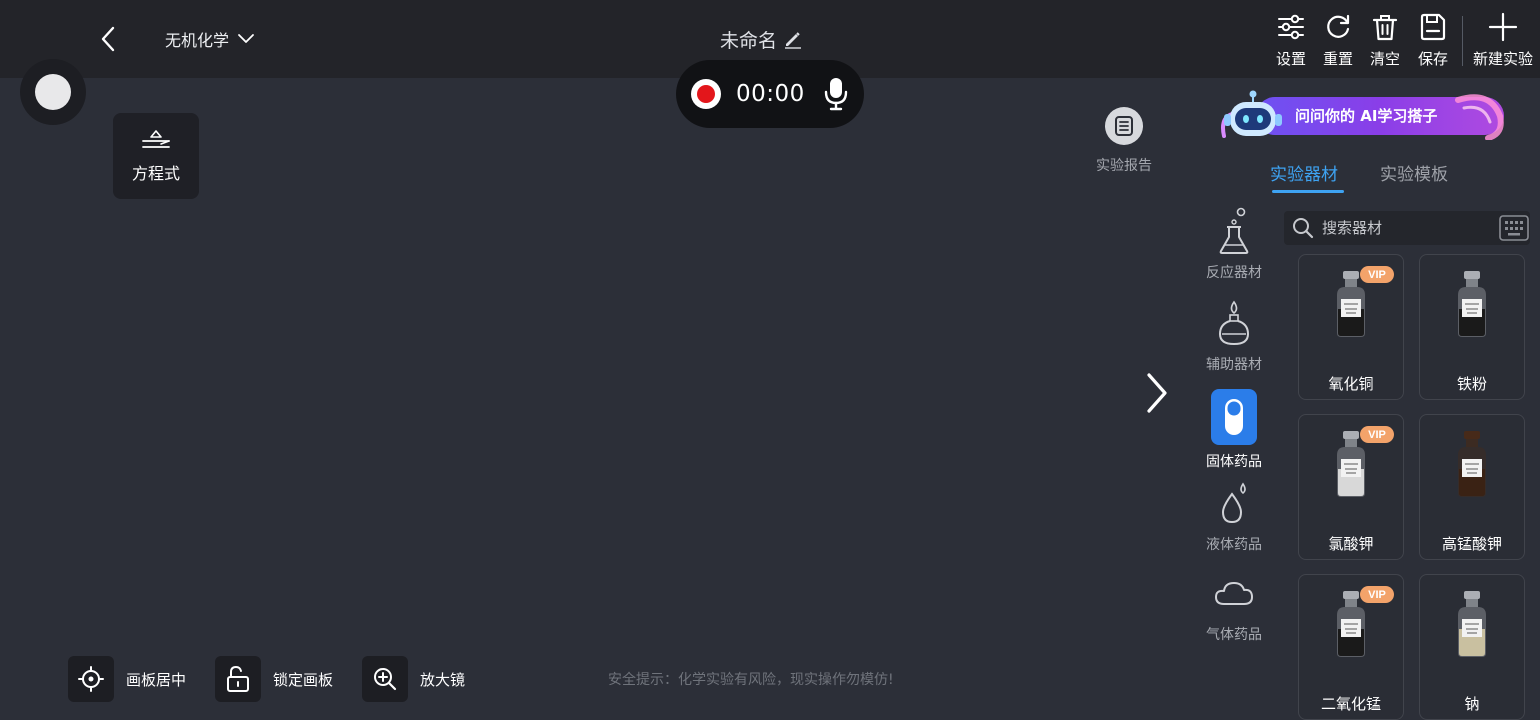 The image size is (1540, 720). Describe the element at coordinates (1234, 417) in the screenshot. I see `capsule-icon` at that location.